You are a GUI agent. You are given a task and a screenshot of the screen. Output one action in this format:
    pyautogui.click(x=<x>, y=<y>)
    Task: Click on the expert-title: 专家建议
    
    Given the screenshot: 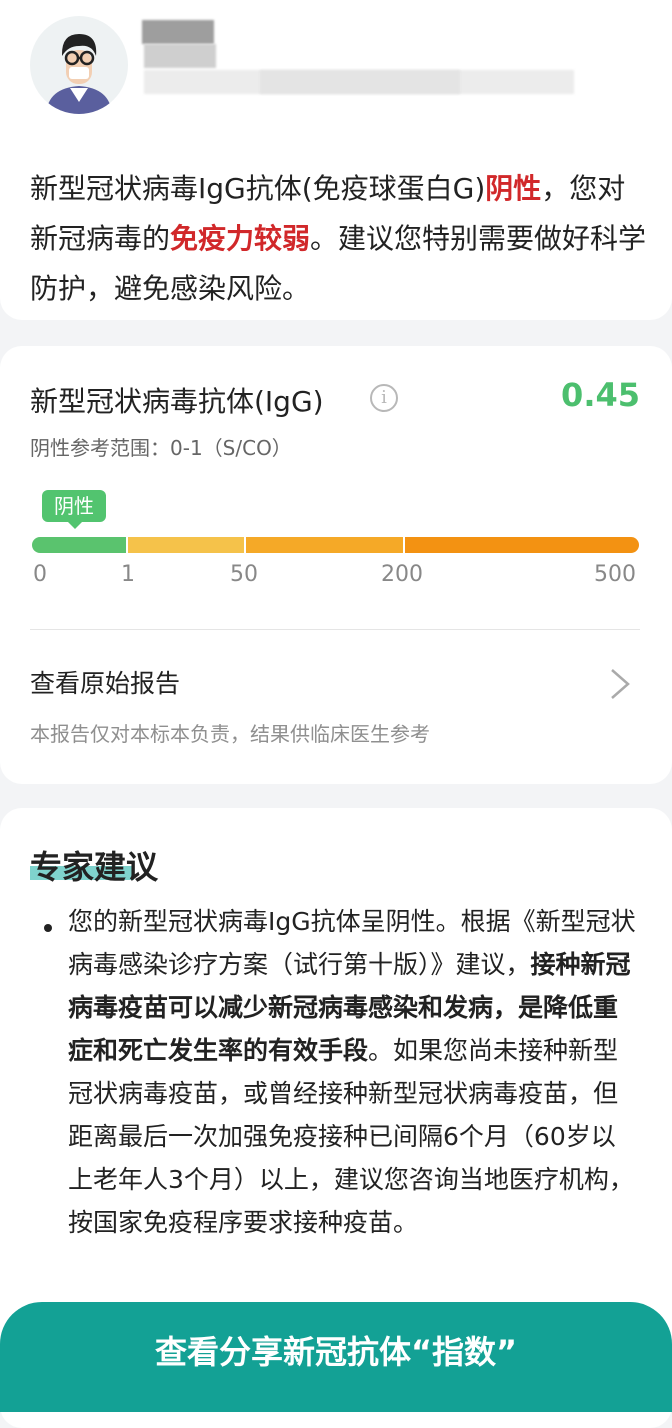 What is the action you would take?
    pyautogui.click(x=94, y=867)
    